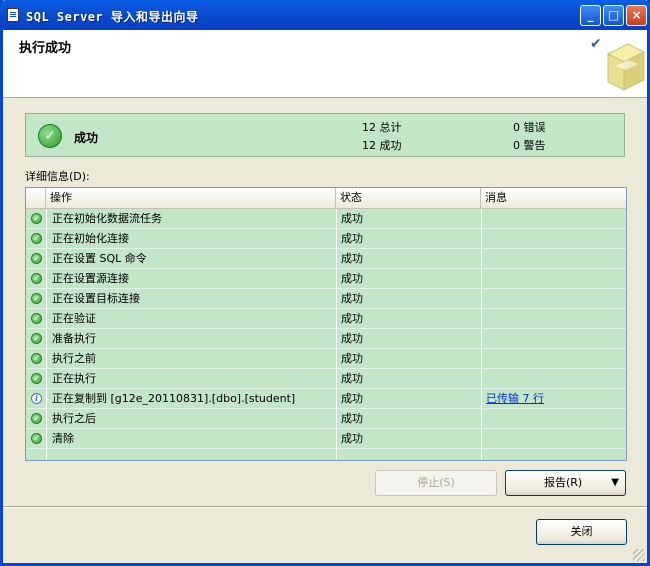  What do you see at coordinates (74, 338) in the screenshot?
I see `row-action: 准备执行` at bounding box center [74, 338].